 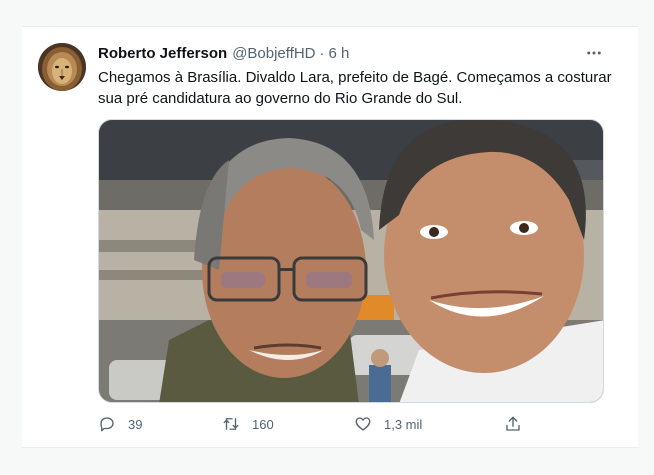 What do you see at coordinates (231, 424) in the screenshot?
I see `retweet-icon` at bounding box center [231, 424].